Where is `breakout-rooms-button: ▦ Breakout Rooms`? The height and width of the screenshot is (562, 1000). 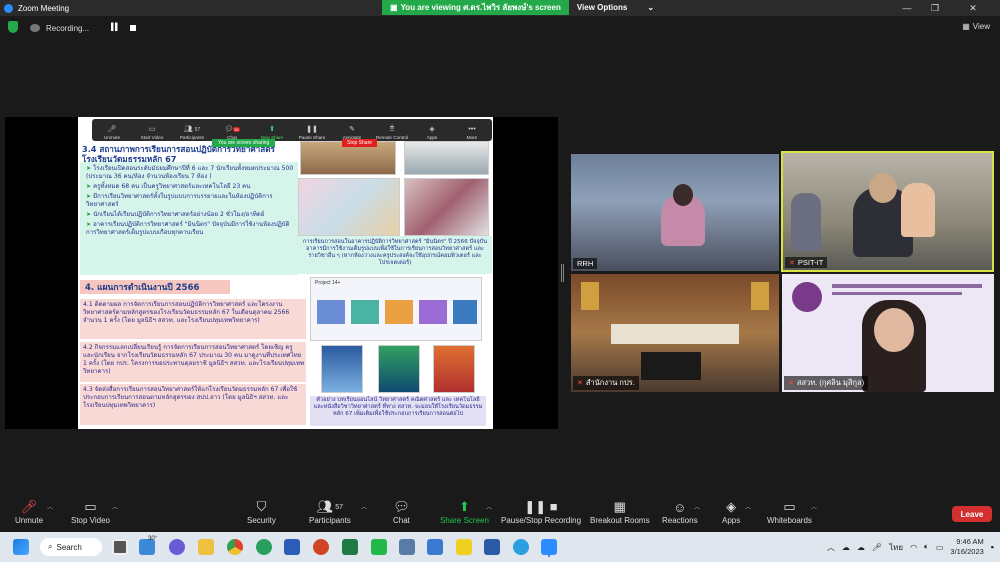
breakout-rooms-button: ▦ Breakout Rooms is located at coordinates (620, 511).